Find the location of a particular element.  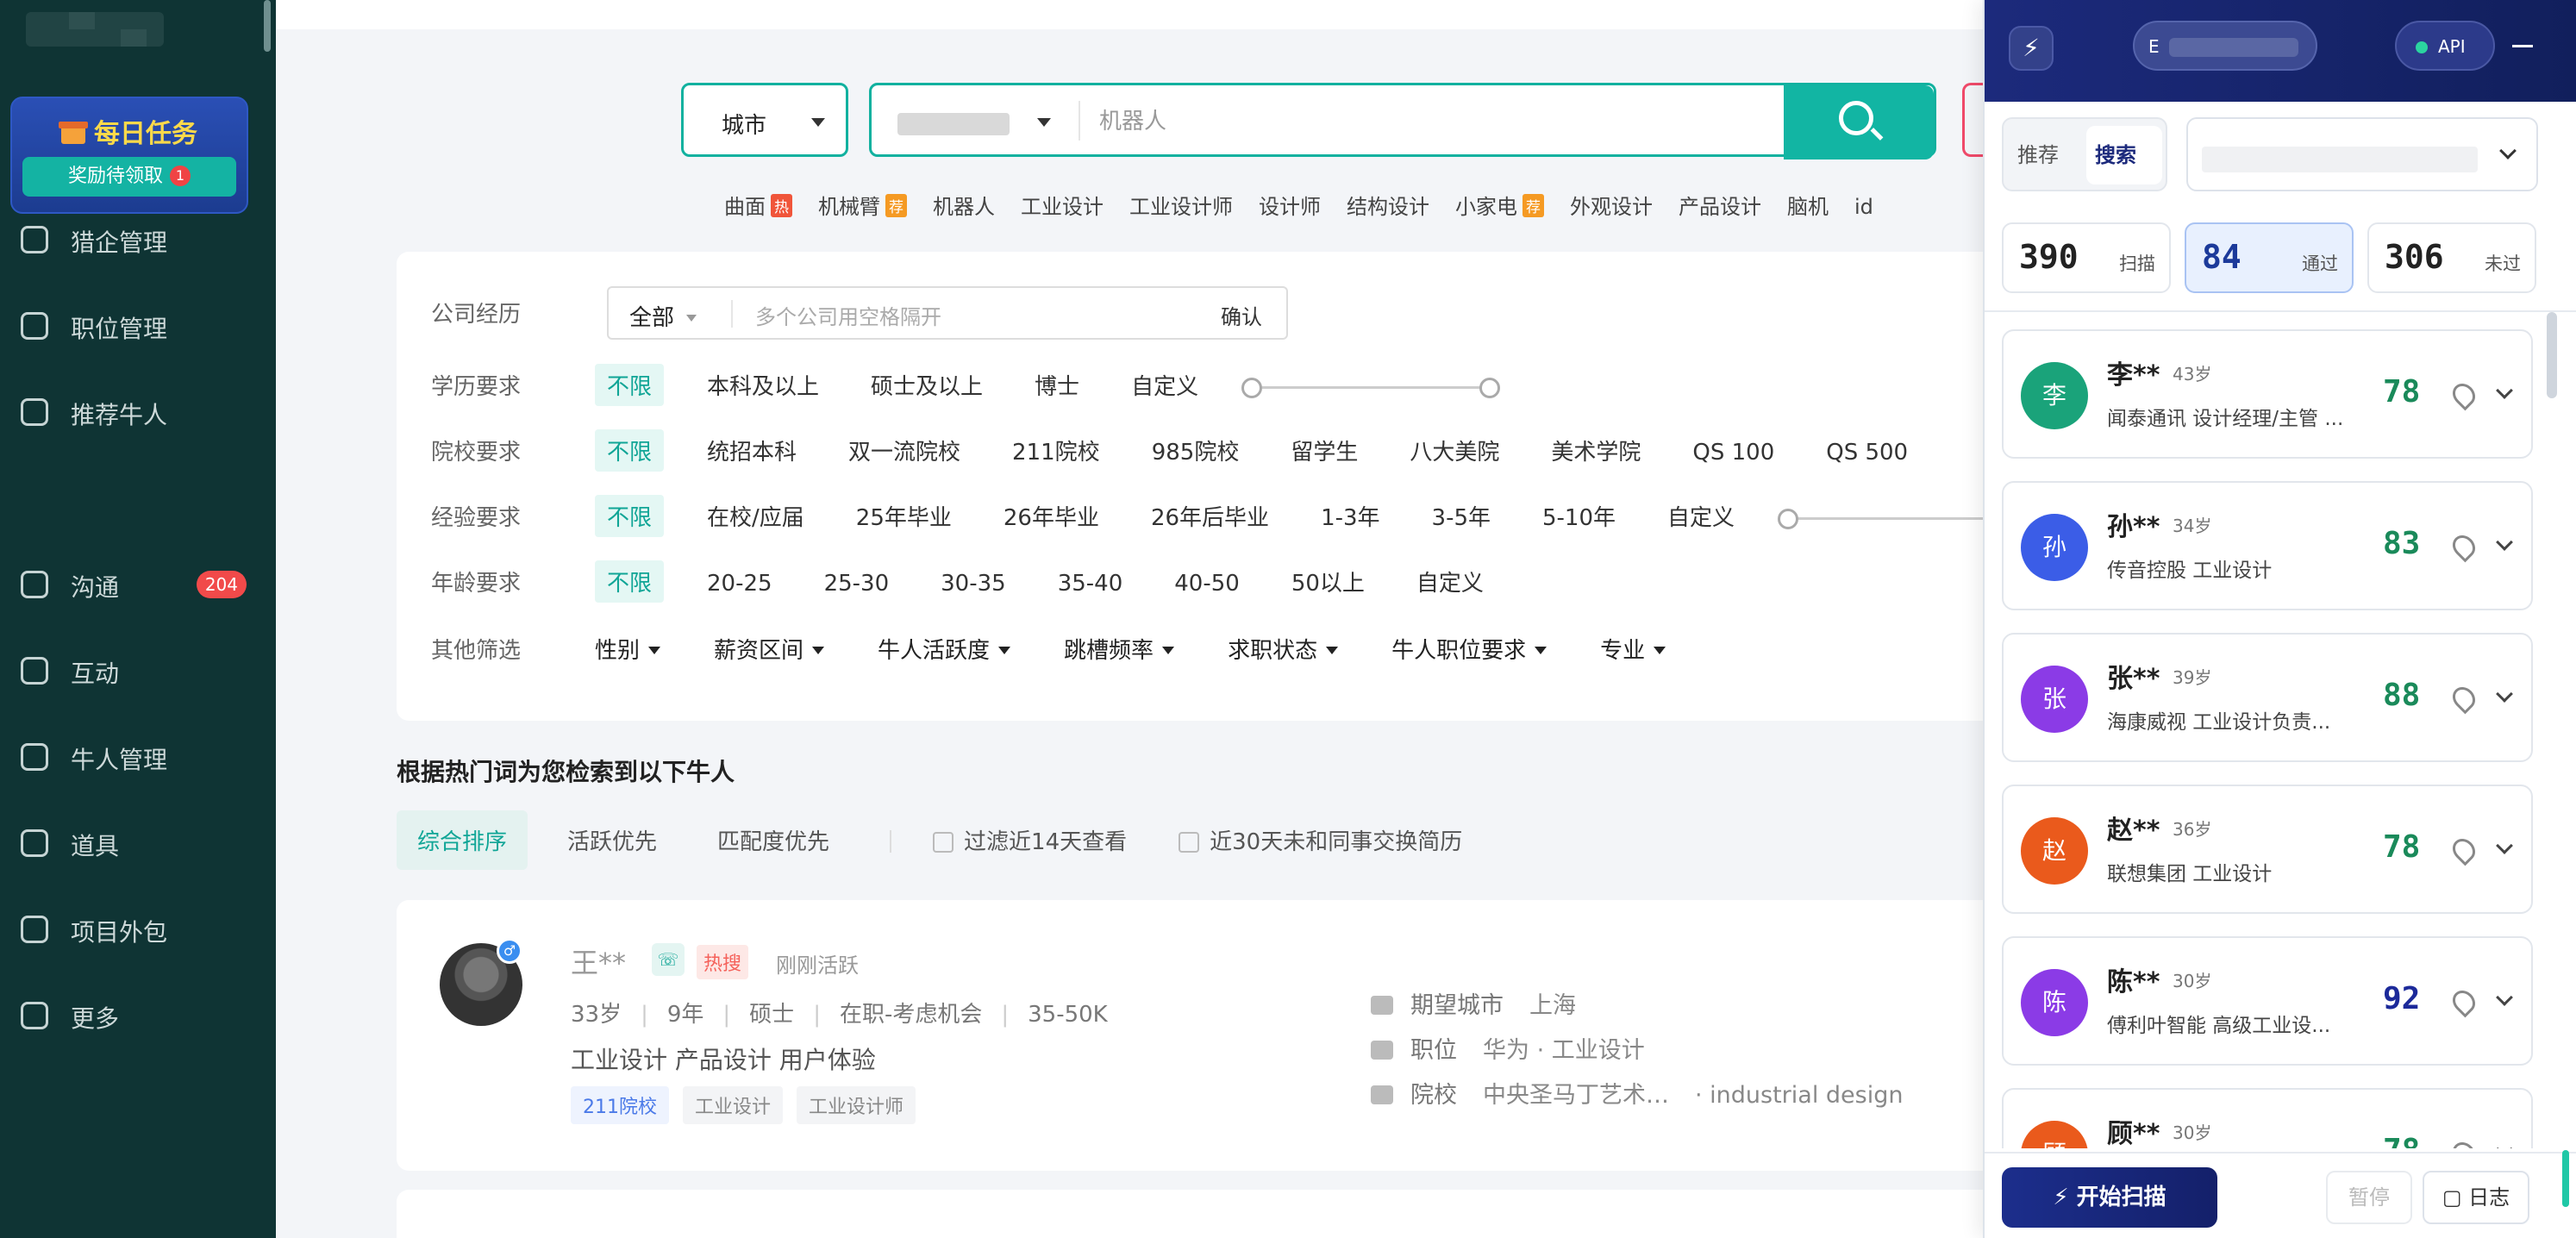

filter-option: 在校/应届 is located at coordinates (755, 516).